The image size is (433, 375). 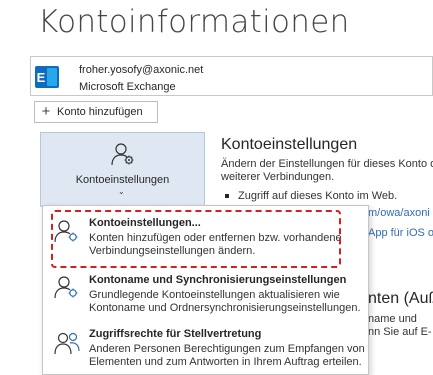 I want to click on background-section-heading: nten (Auße, so click(x=400, y=298).